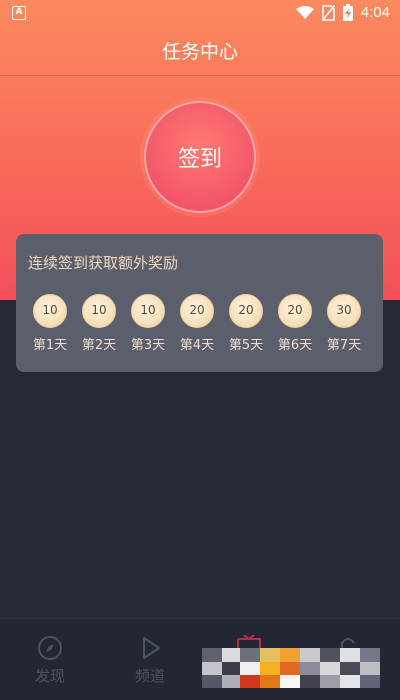  Describe the element at coordinates (328, 12) in the screenshot. I see `no-sim-icon` at that location.